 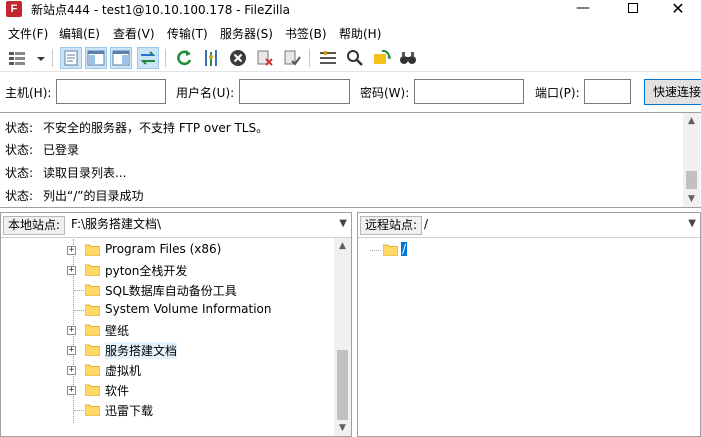 What do you see at coordinates (470, 250) in the screenshot?
I see `tree-item-selected: /` at bounding box center [470, 250].